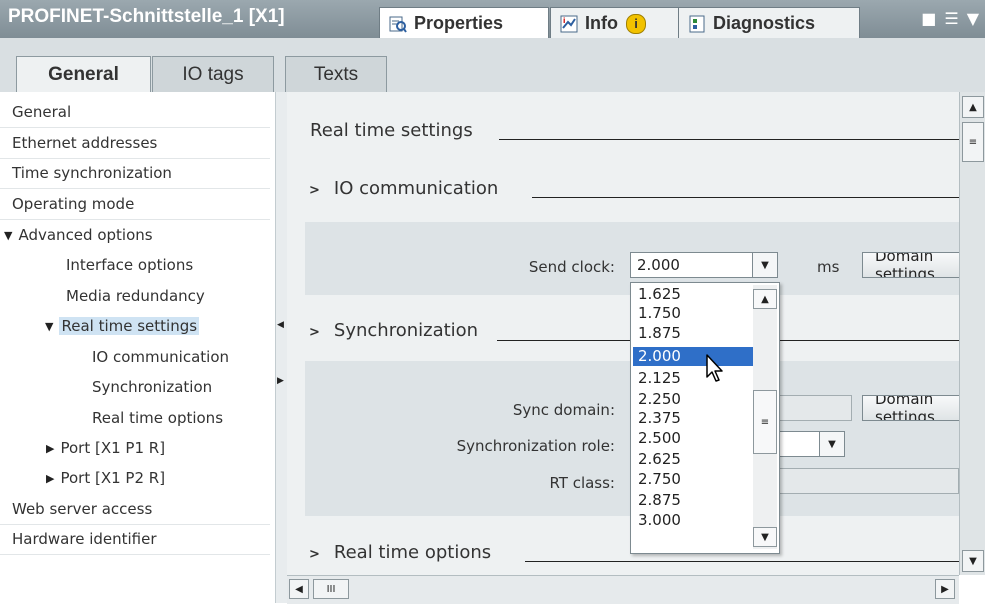  What do you see at coordinates (535, 446) in the screenshot?
I see `sync-role-label: Synchronization role:` at bounding box center [535, 446].